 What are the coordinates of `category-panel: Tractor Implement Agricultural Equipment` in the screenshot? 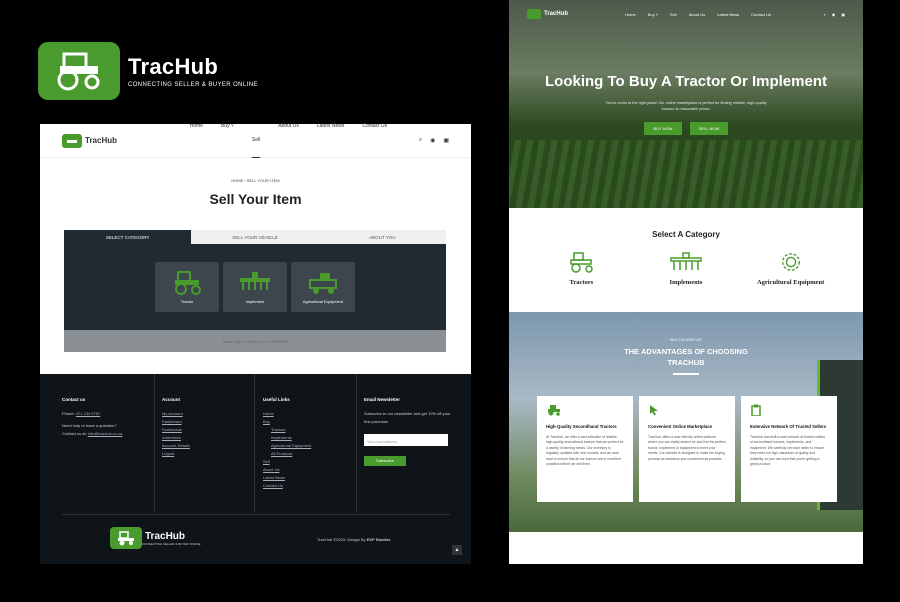 It's located at (255, 287).